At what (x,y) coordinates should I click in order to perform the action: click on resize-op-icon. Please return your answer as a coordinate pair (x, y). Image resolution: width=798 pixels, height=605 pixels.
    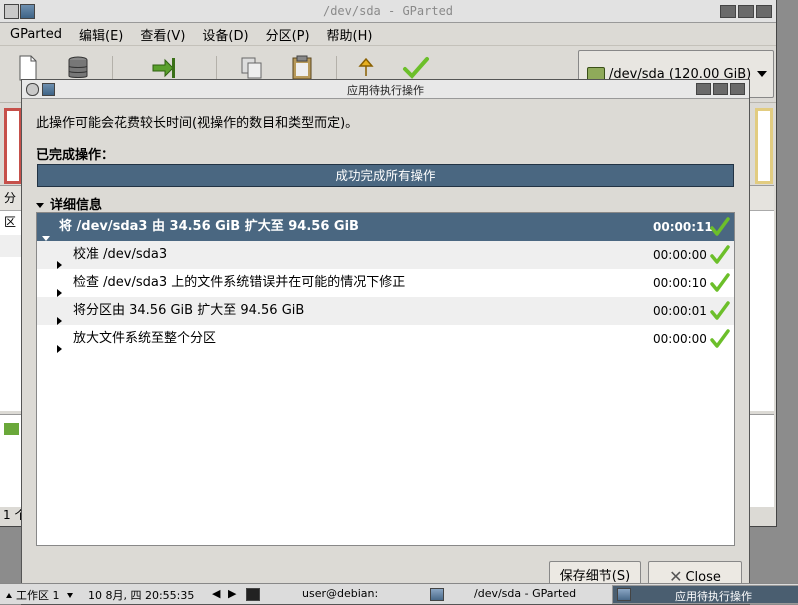
    Looking at the image, I should click on (11, 429).